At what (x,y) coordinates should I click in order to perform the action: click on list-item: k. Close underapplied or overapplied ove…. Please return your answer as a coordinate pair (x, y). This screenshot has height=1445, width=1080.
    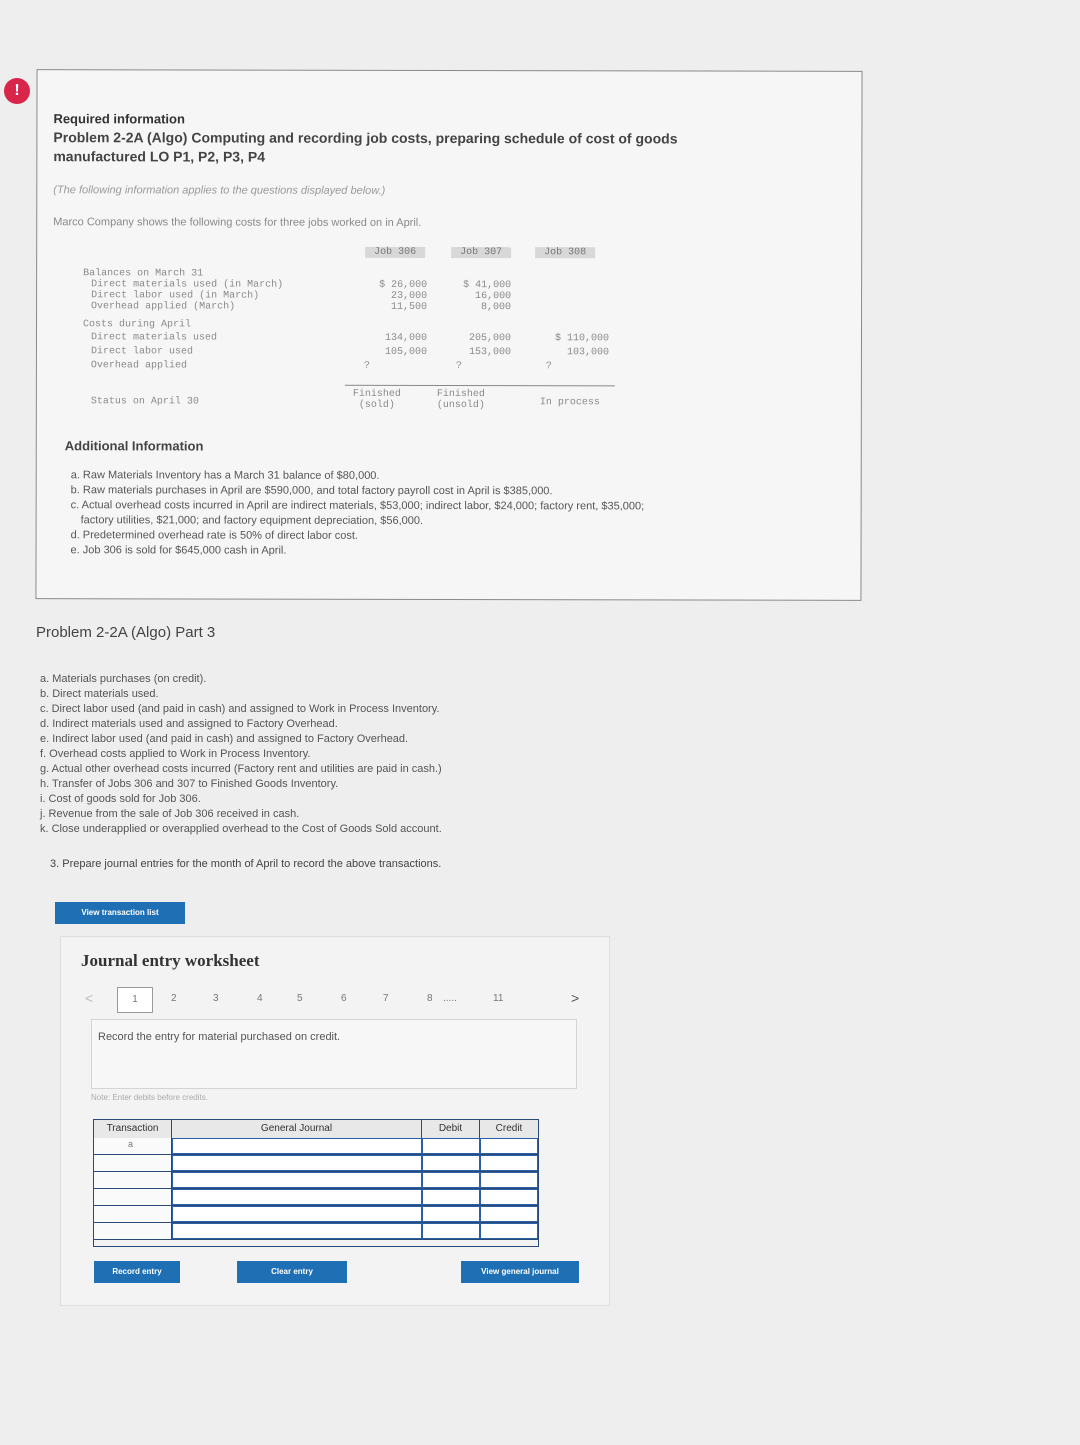
    Looking at the image, I should click on (241, 829).